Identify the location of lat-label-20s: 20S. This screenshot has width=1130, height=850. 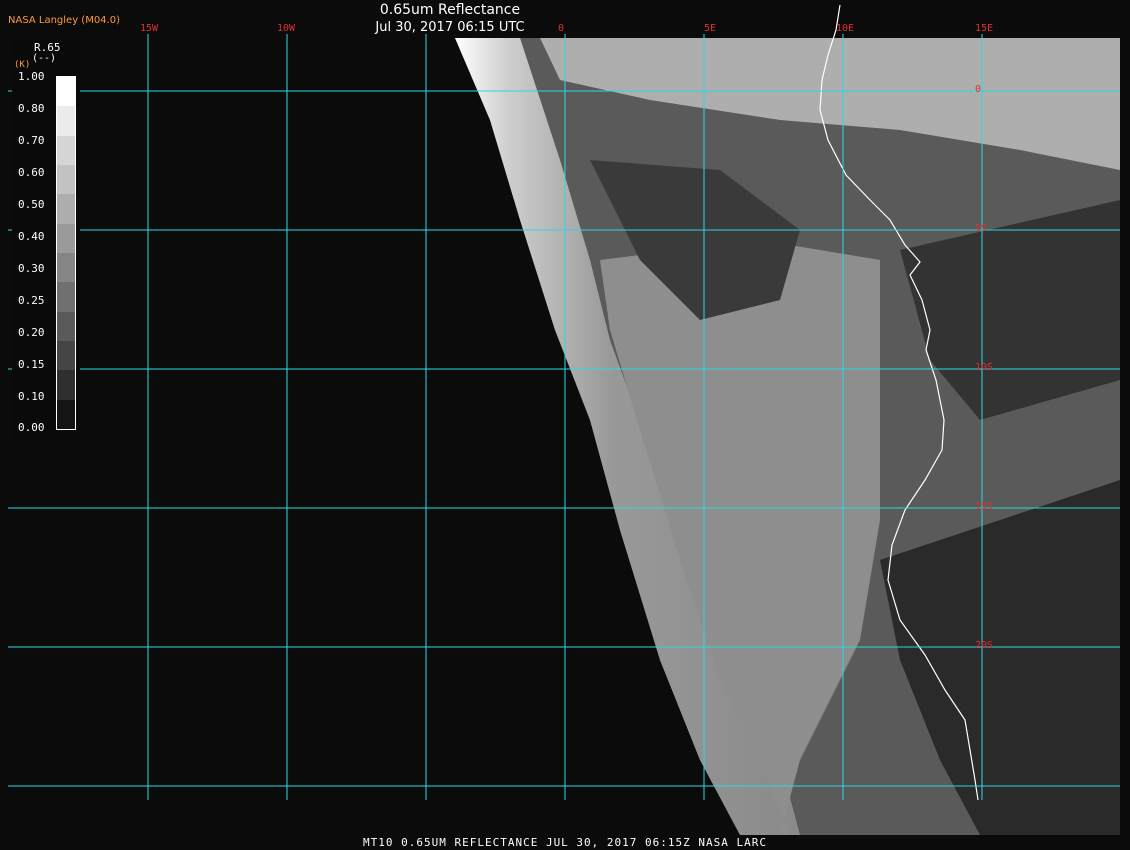
(984, 645).